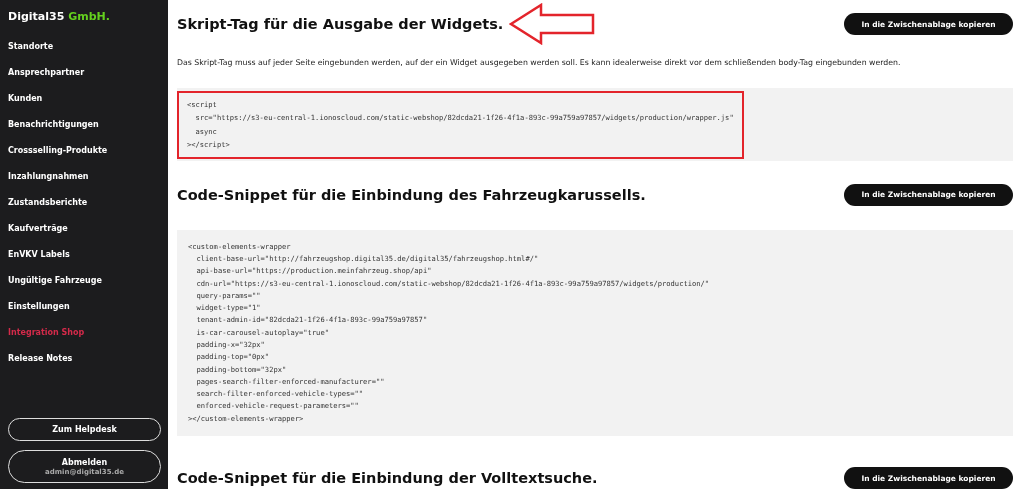  What do you see at coordinates (39, 314) in the screenshot?
I see `nav-item: Einstellungen` at bounding box center [39, 314].